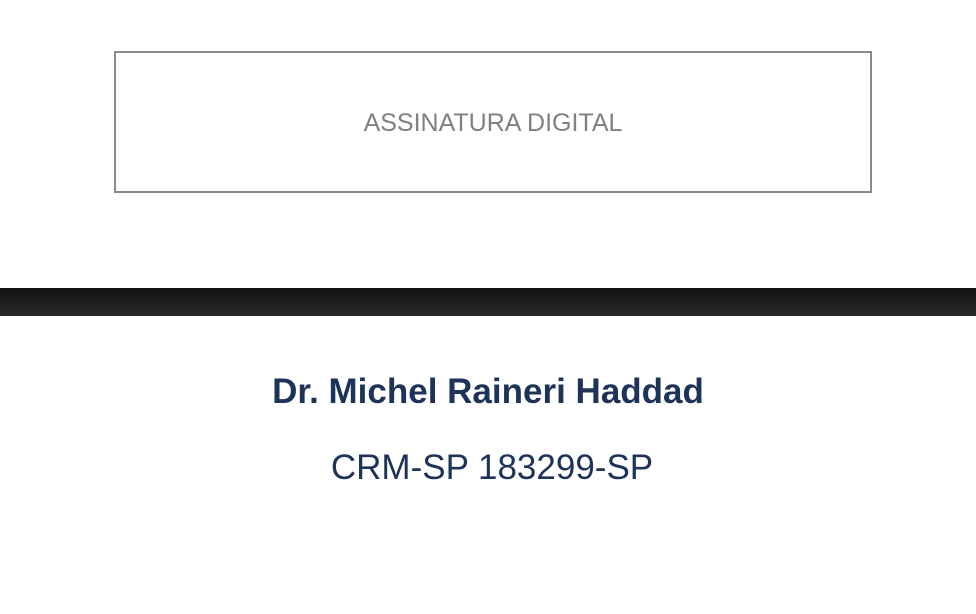 The image size is (976, 614). Describe the element at coordinates (488, 391) in the screenshot. I see `doctor-name: Dr. Michel Raineri Haddad` at that location.